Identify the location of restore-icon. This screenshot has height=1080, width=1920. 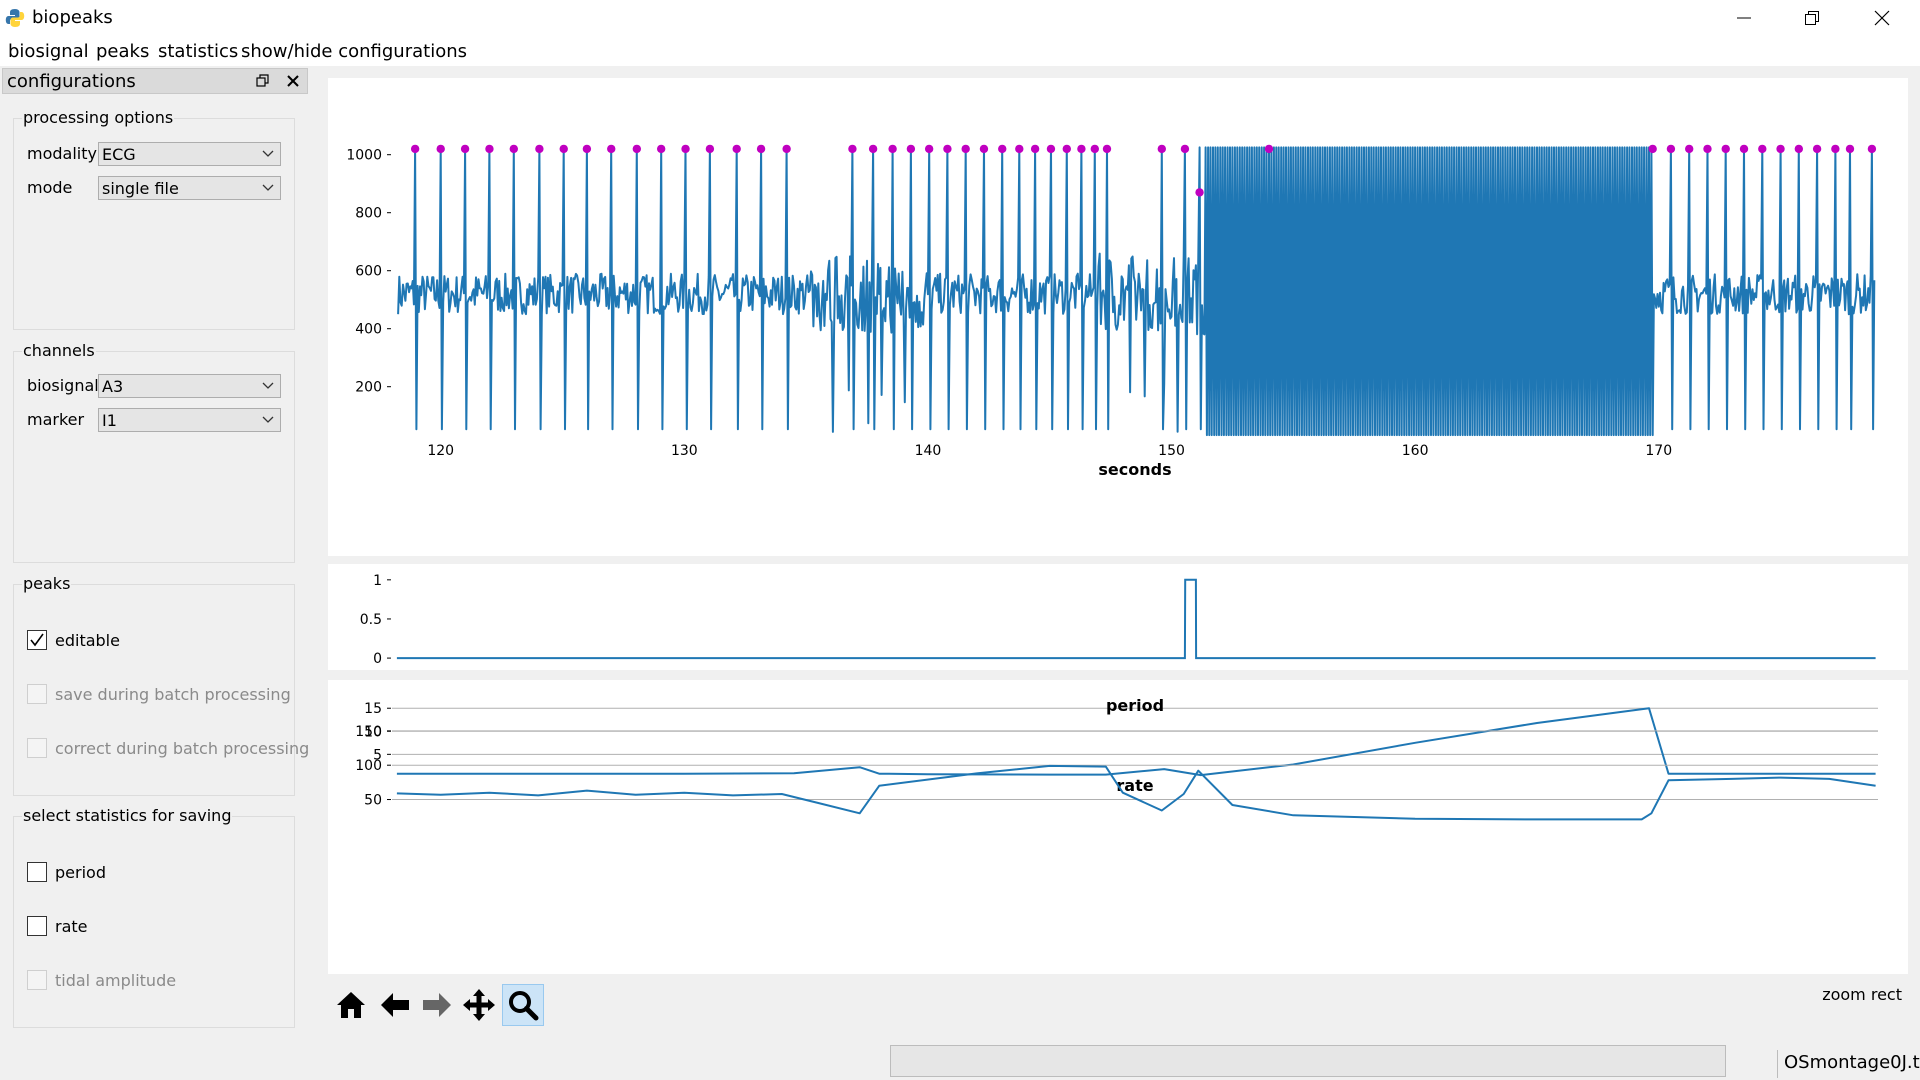
(1812, 18).